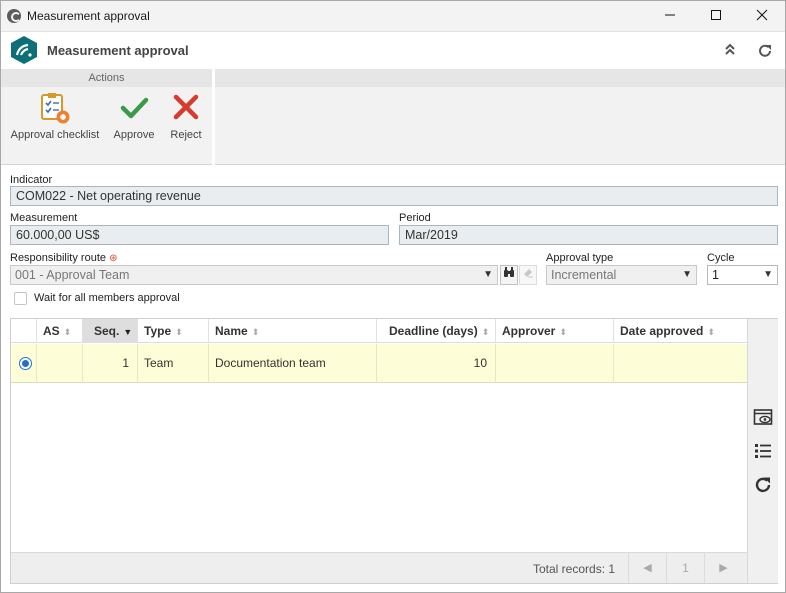 The width and height of the screenshot is (786, 593). Describe the element at coordinates (106, 78) in the screenshot. I see `actions-group-label: Actions` at that location.